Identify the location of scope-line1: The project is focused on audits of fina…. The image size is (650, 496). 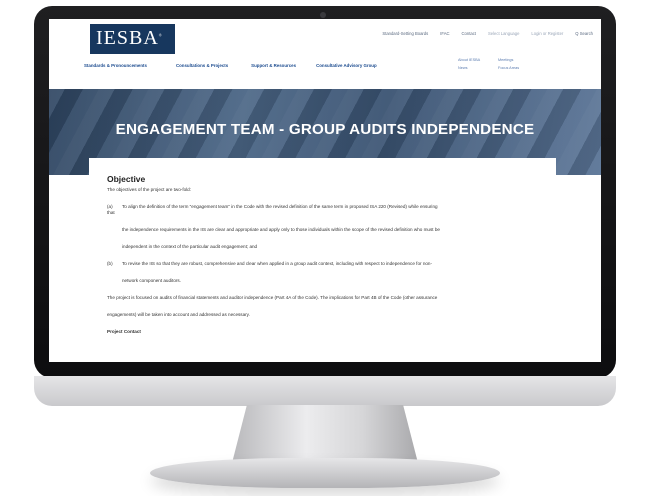
(272, 297).